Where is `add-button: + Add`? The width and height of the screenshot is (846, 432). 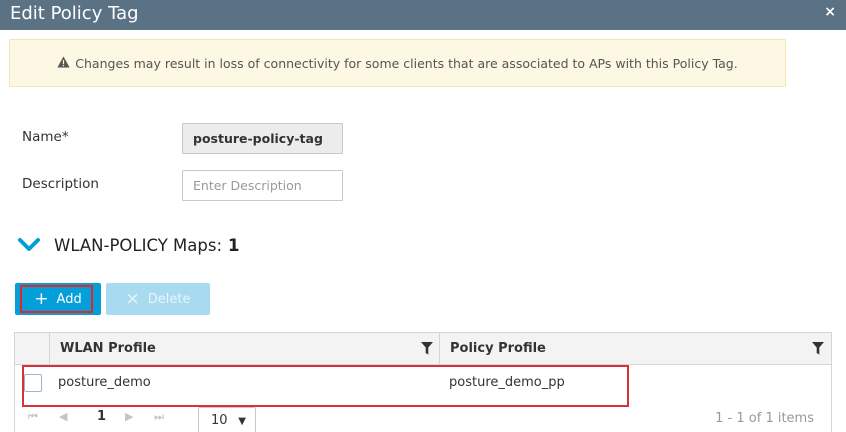 add-button: + Add is located at coordinates (58, 299).